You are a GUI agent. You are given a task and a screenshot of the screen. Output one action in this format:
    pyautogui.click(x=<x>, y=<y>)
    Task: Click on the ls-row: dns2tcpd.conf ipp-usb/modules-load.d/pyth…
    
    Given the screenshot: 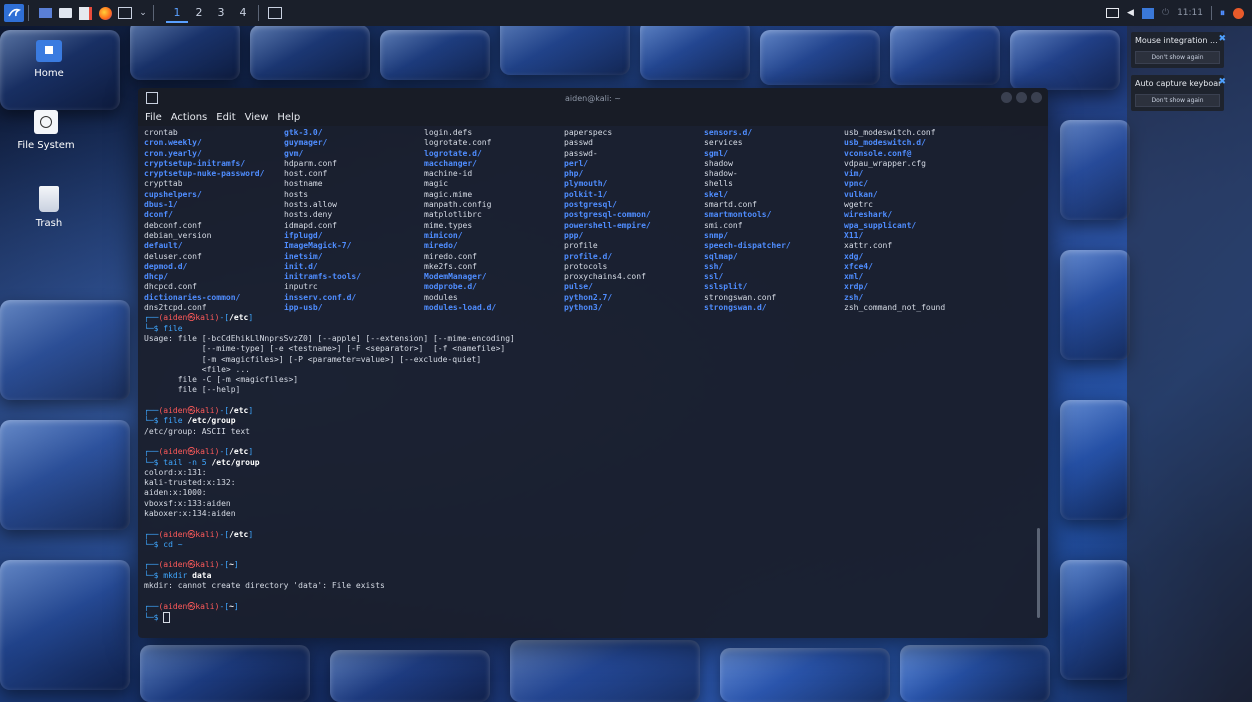 What is the action you would take?
    pyautogui.click(x=593, y=308)
    